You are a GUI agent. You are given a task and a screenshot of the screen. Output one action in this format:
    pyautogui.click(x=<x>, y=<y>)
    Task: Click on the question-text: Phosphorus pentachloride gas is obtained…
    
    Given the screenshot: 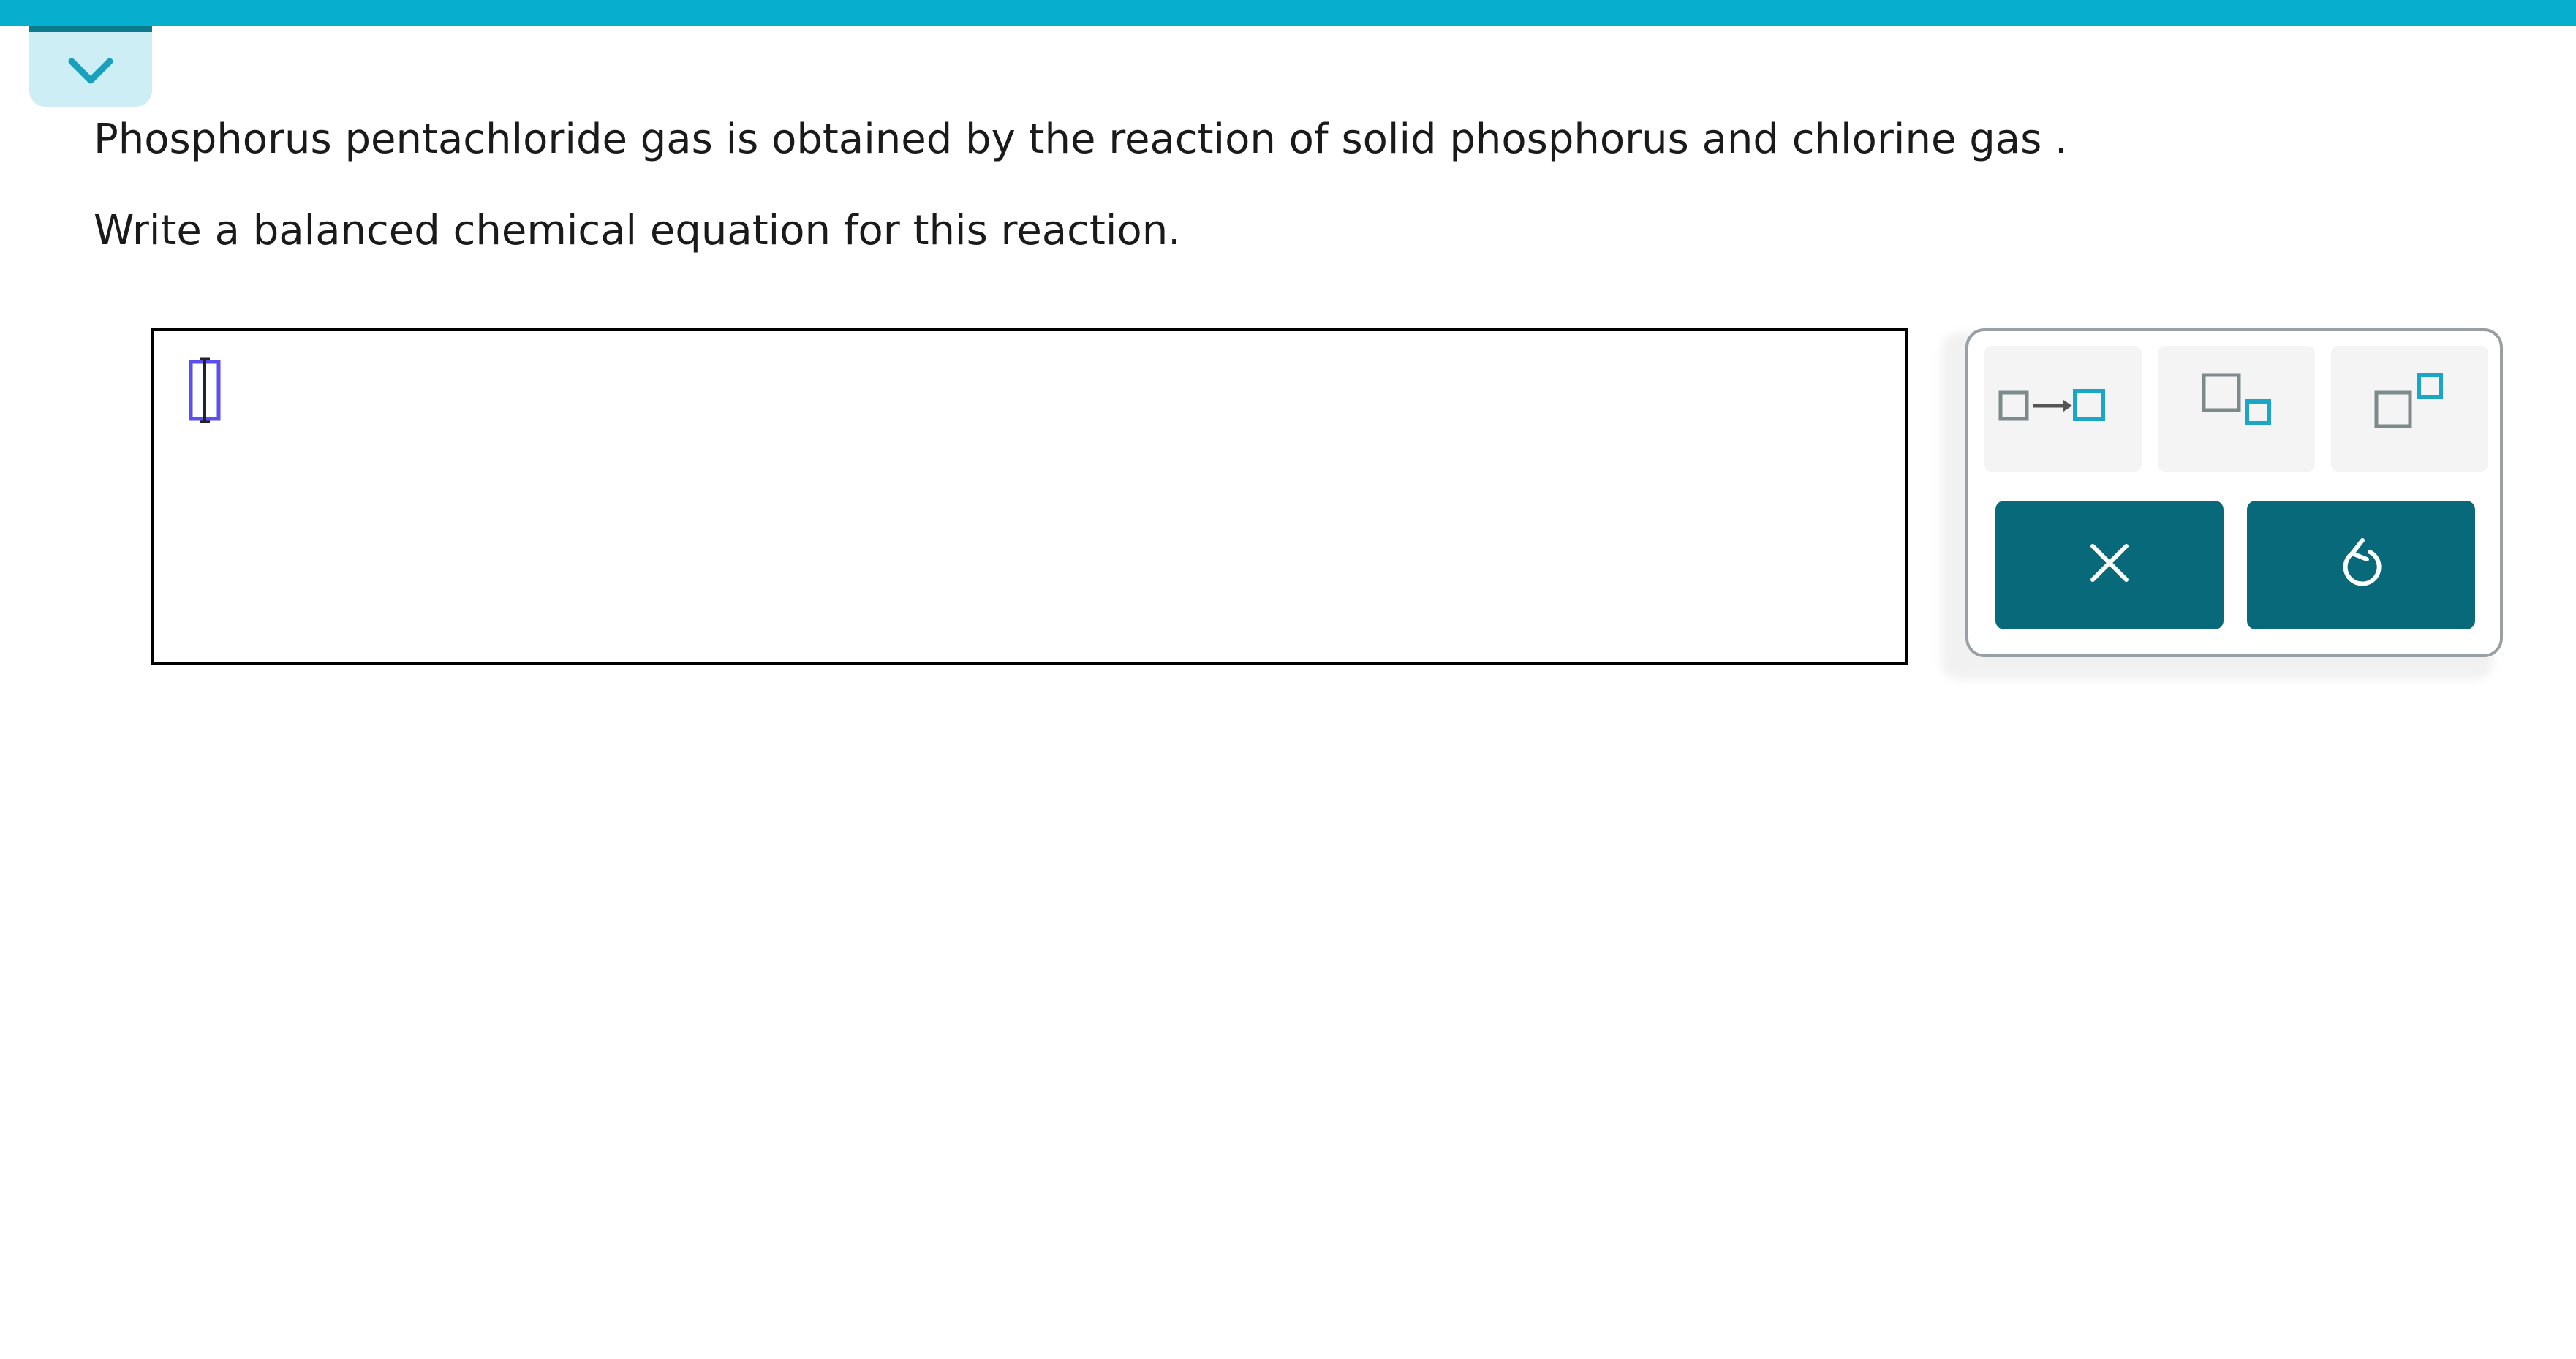 What is the action you would take?
    pyautogui.click(x=1081, y=139)
    